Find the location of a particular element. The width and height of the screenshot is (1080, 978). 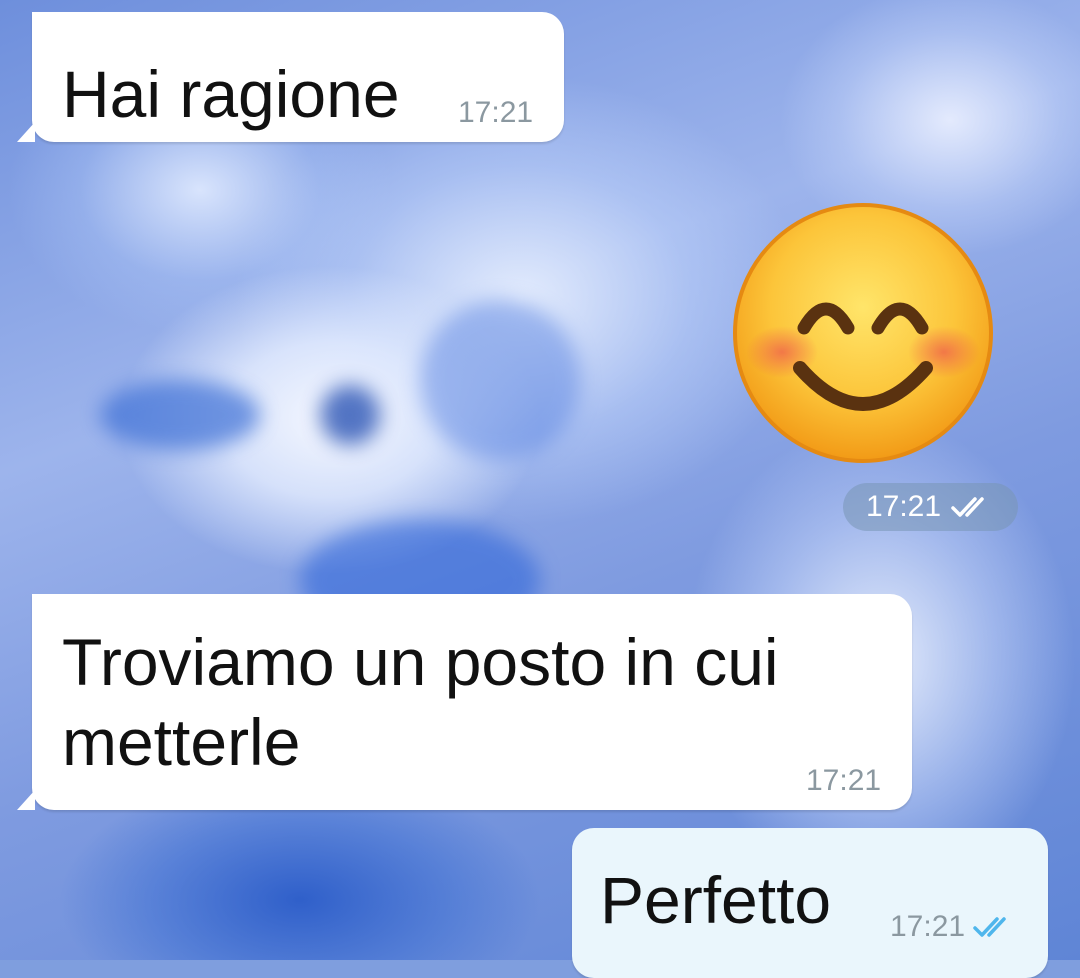

message-text: Perfetto is located at coordinates (716, 900).